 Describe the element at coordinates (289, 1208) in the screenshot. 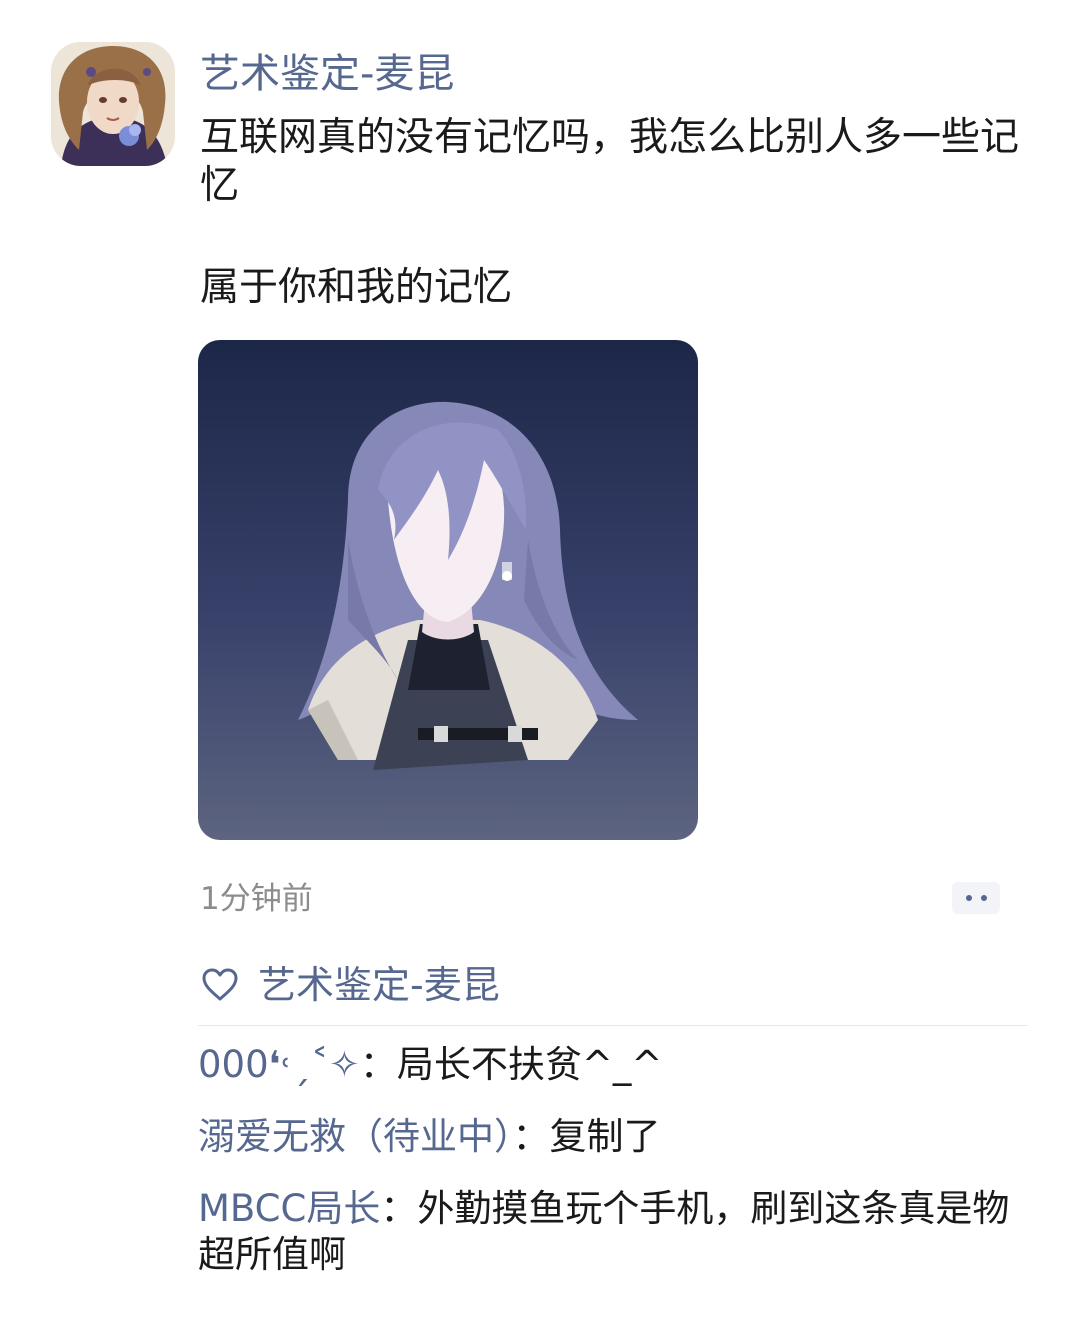

I see `commenter-name: MBCC局长` at that location.